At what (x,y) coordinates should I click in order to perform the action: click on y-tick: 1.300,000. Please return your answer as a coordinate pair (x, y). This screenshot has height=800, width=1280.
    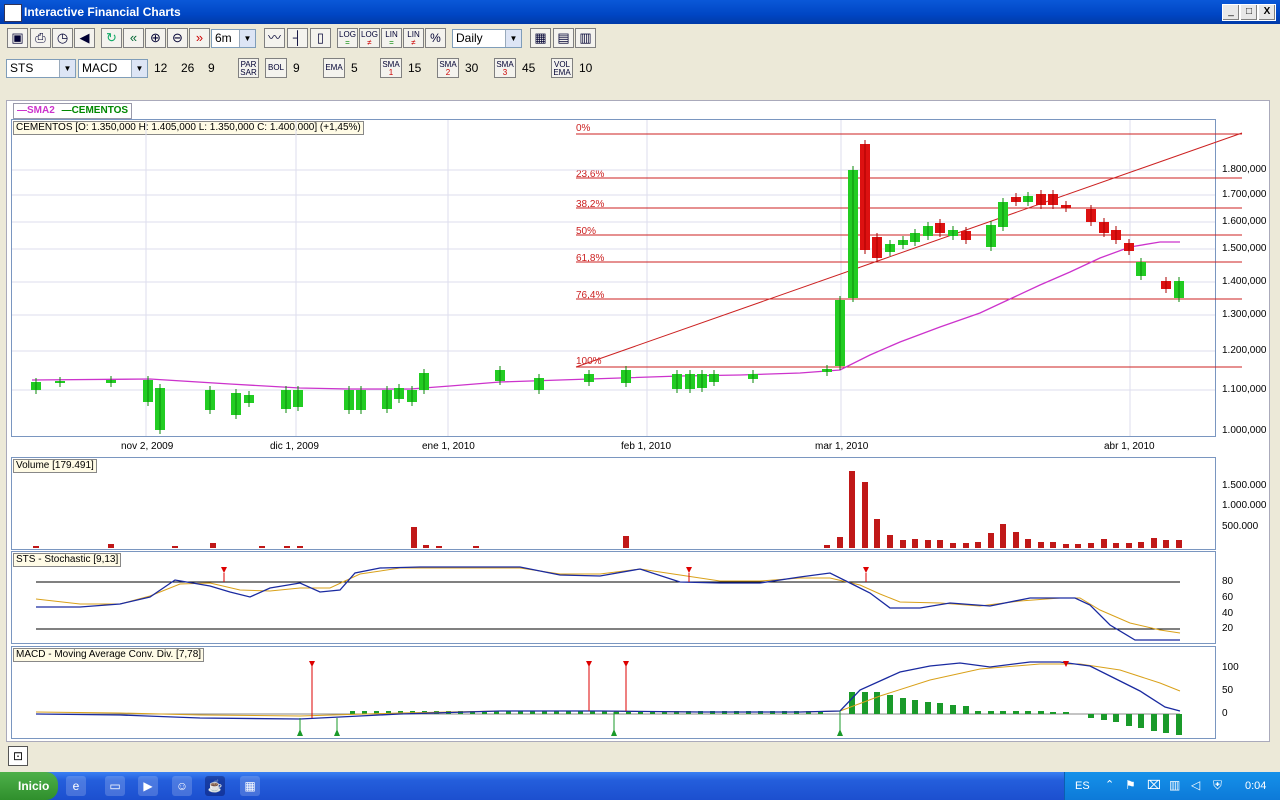
    Looking at the image, I should click on (1244, 314).